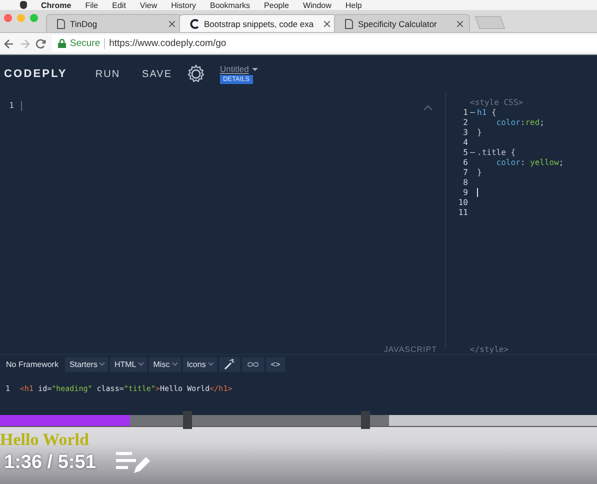 The height and width of the screenshot is (484, 597). I want to click on magic-wand-icon, so click(229, 364).